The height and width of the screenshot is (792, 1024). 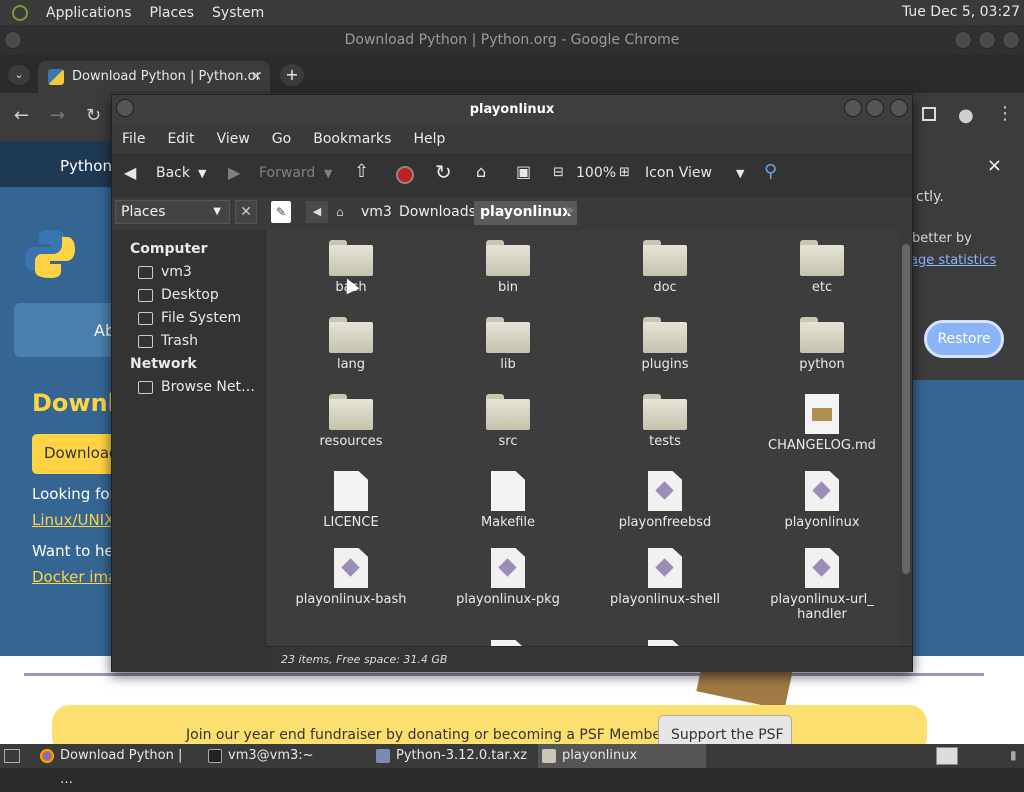 What do you see at coordinates (130, 172) in the screenshot?
I see `back-arrow-icon: ◀` at bounding box center [130, 172].